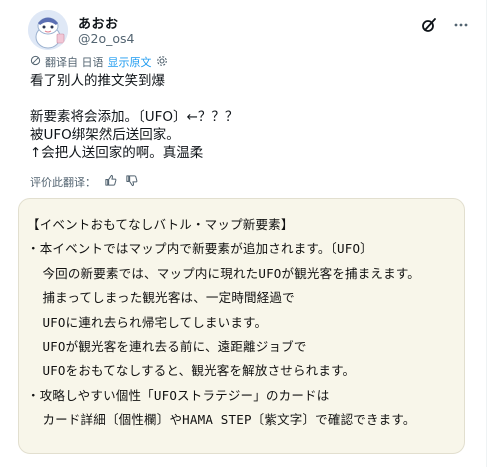  Describe the element at coordinates (221, 420) in the screenshot. I see `card-line: カード詳細〔個性欄〕やHAMA STEP〔紫文字〕で確認できます。` at that location.